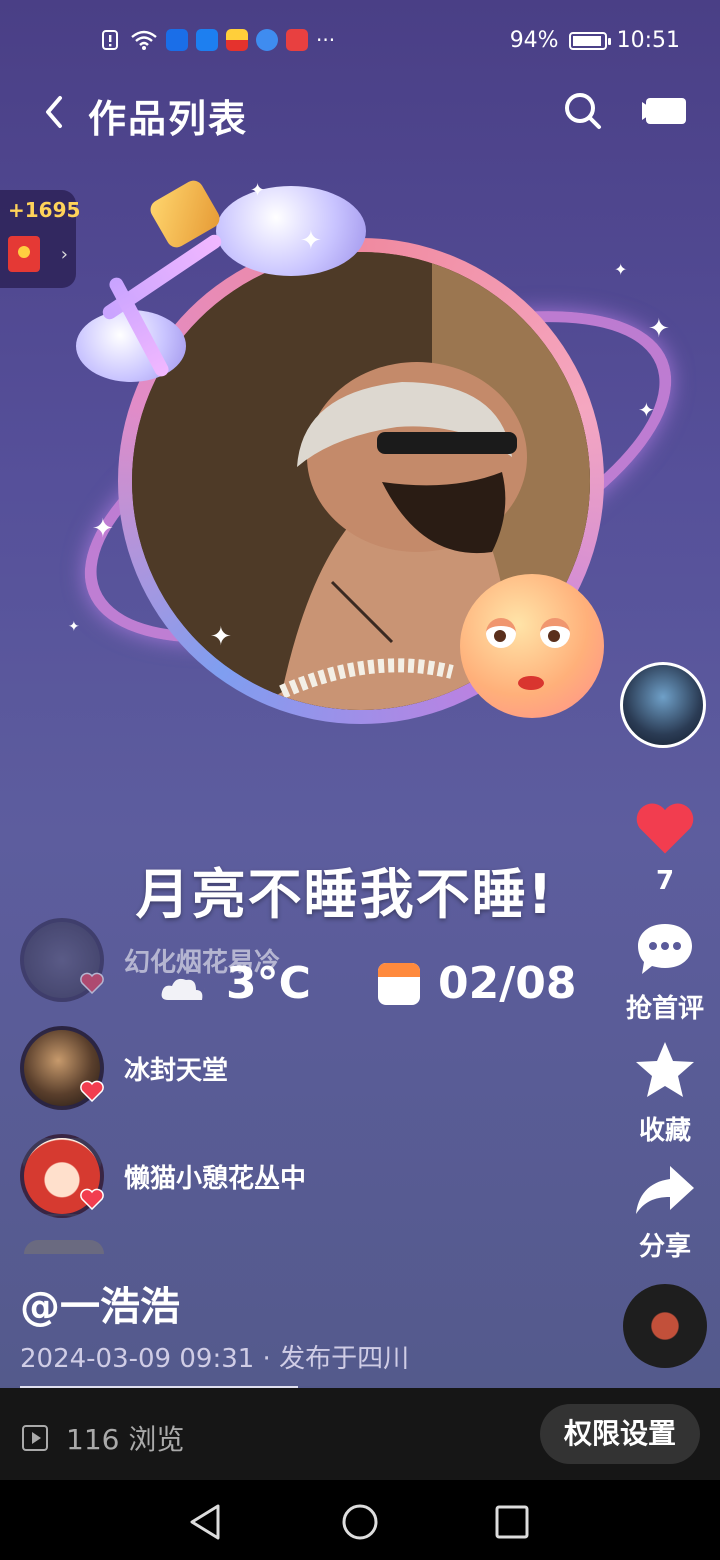 Image resolution: width=720 pixels, height=1560 pixels. I want to click on author-handle: @一浩浩, so click(100, 1303).